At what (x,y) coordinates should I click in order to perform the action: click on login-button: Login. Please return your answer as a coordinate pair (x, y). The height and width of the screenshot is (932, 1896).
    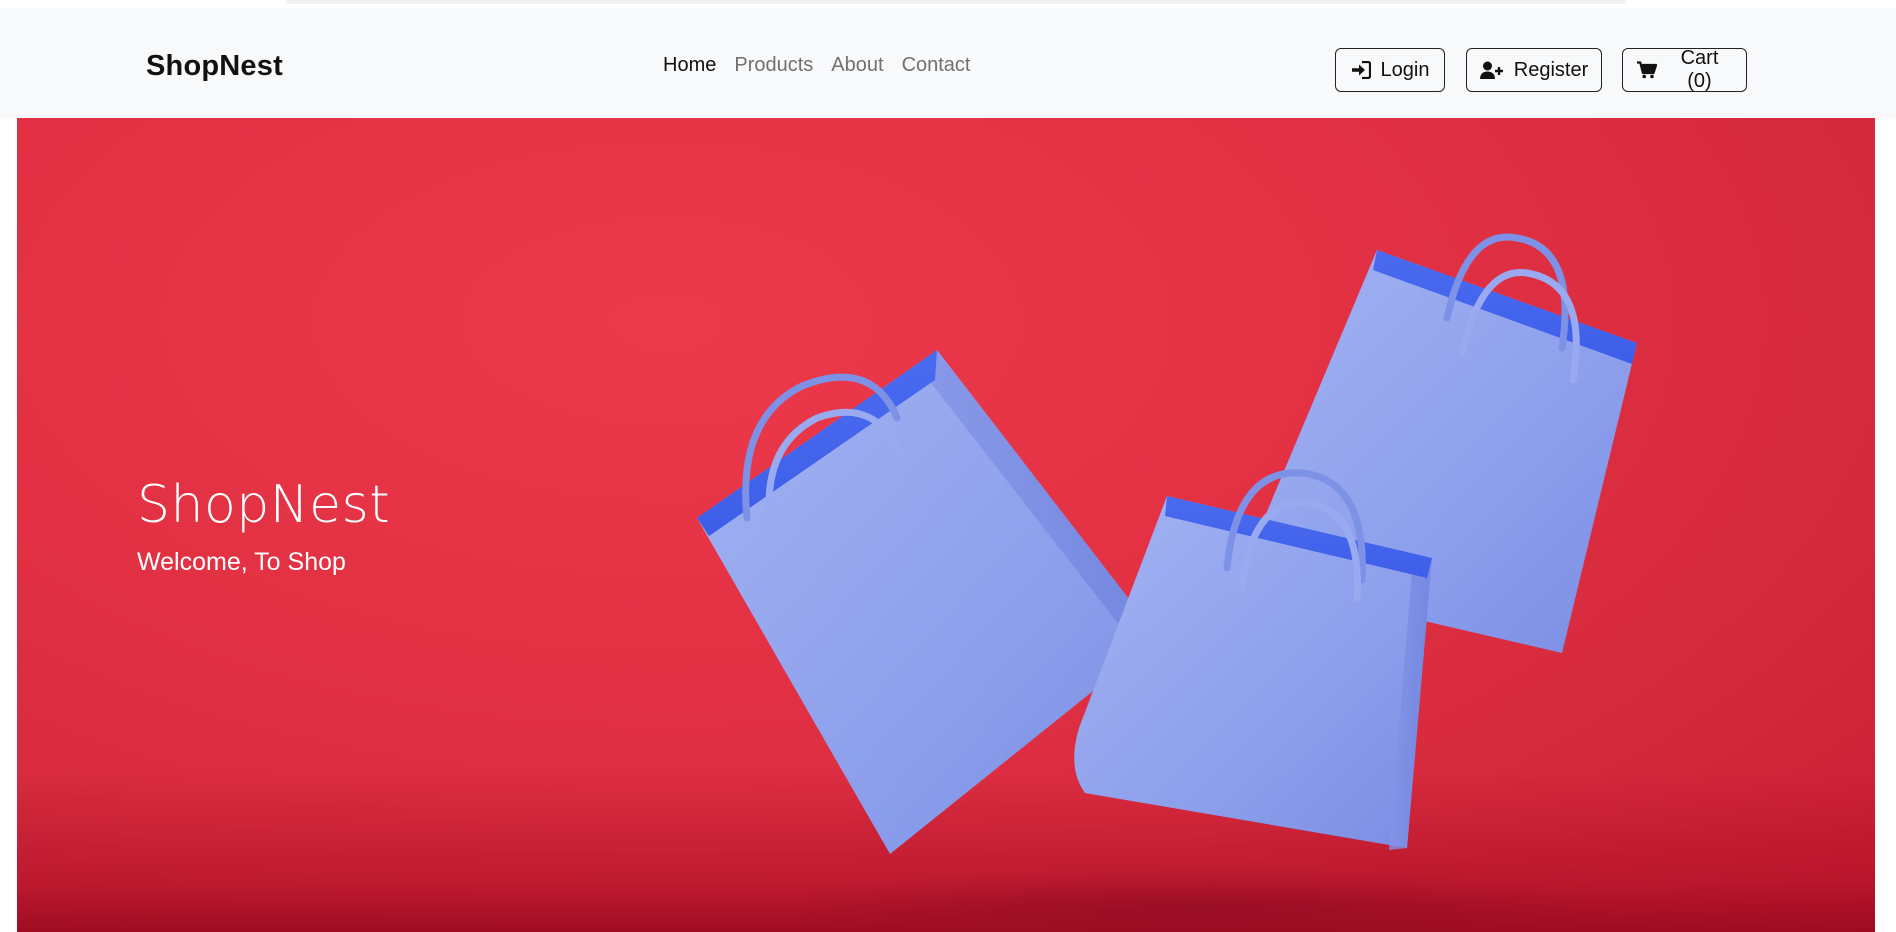
    Looking at the image, I should click on (1390, 70).